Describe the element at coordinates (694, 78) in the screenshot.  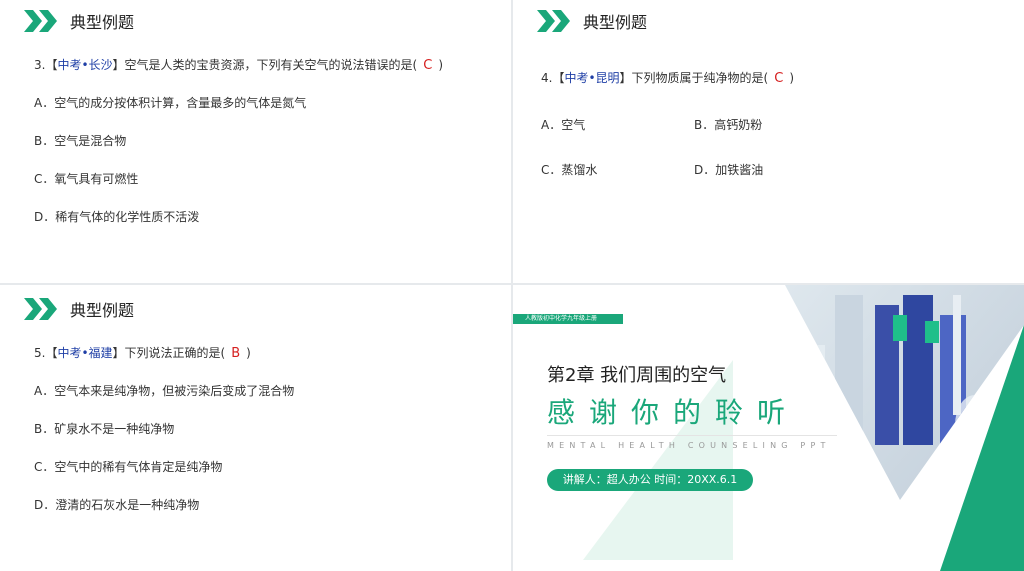
I see `question-text: 】下列物质属于纯净物的是(` at that location.